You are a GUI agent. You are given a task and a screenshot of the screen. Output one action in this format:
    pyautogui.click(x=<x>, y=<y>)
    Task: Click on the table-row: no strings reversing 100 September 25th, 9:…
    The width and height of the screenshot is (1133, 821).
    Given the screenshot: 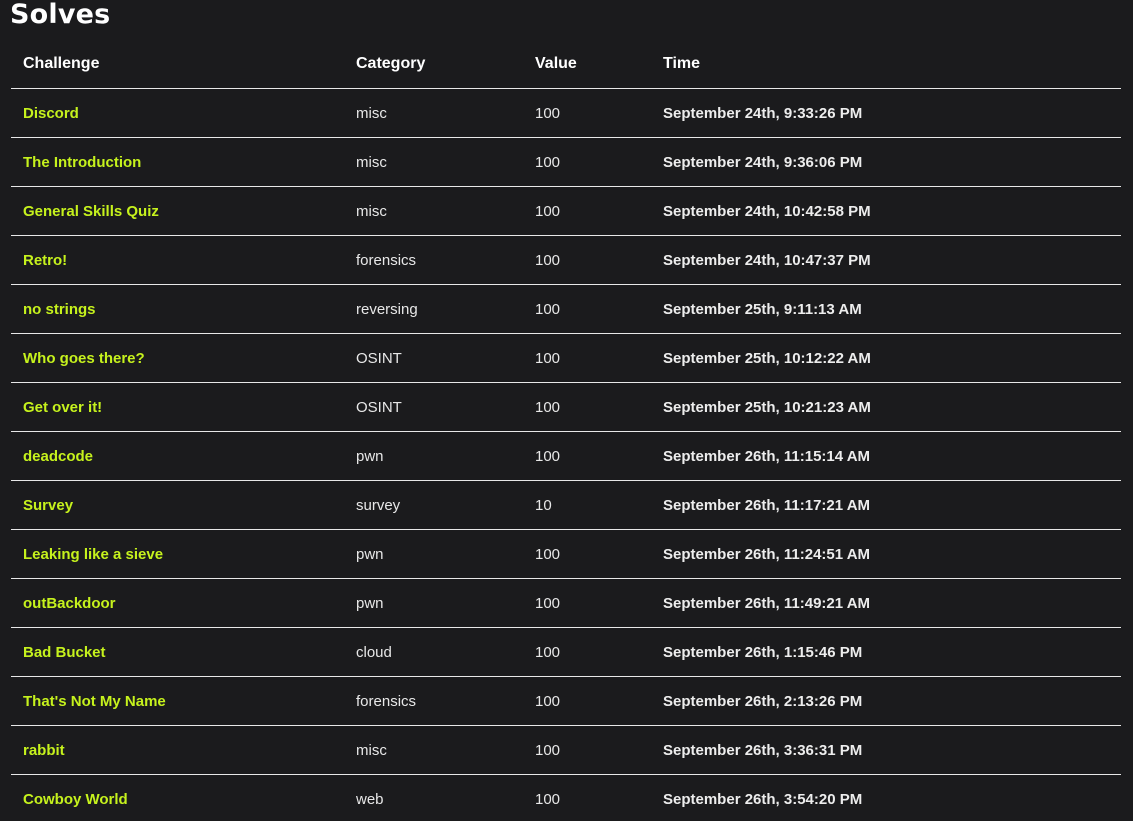 What is the action you would take?
    pyautogui.click(x=566, y=309)
    